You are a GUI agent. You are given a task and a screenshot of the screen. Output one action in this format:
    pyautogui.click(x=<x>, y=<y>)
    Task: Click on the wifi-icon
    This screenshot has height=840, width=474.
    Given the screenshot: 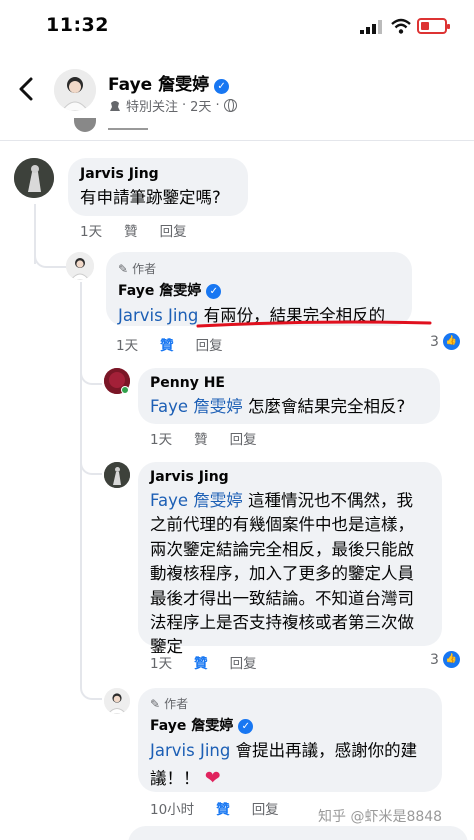 What is the action you would take?
    pyautogui.click(x=401, y=26)
    